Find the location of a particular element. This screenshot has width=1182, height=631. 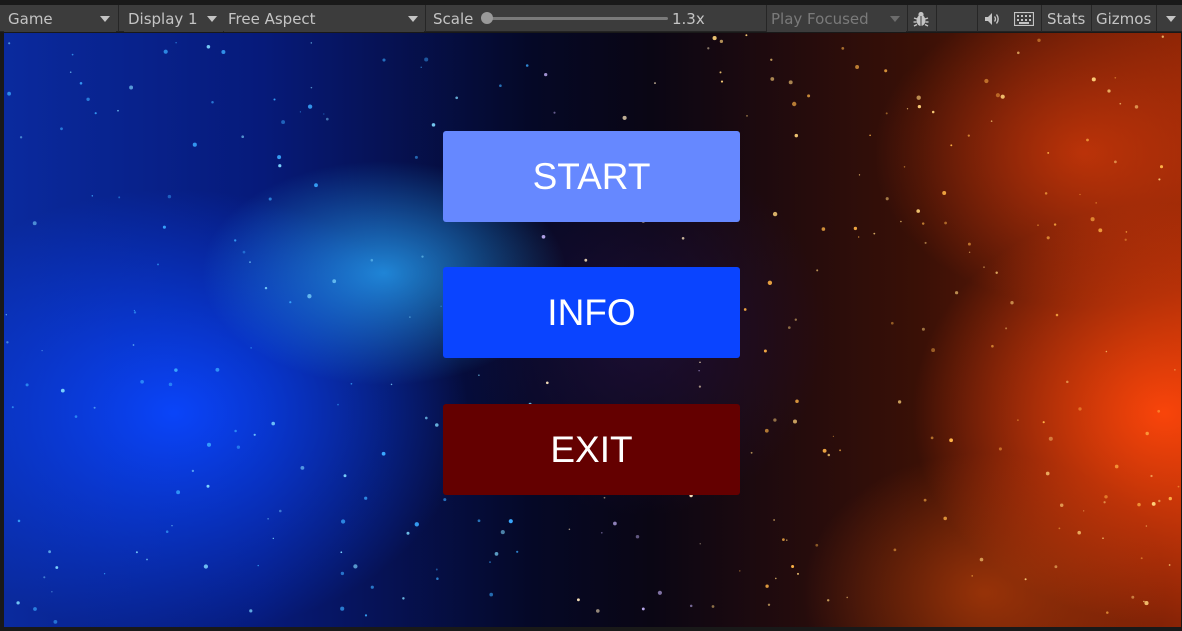

display-dropdown: Display 1 is located at coordinates (173, 18).